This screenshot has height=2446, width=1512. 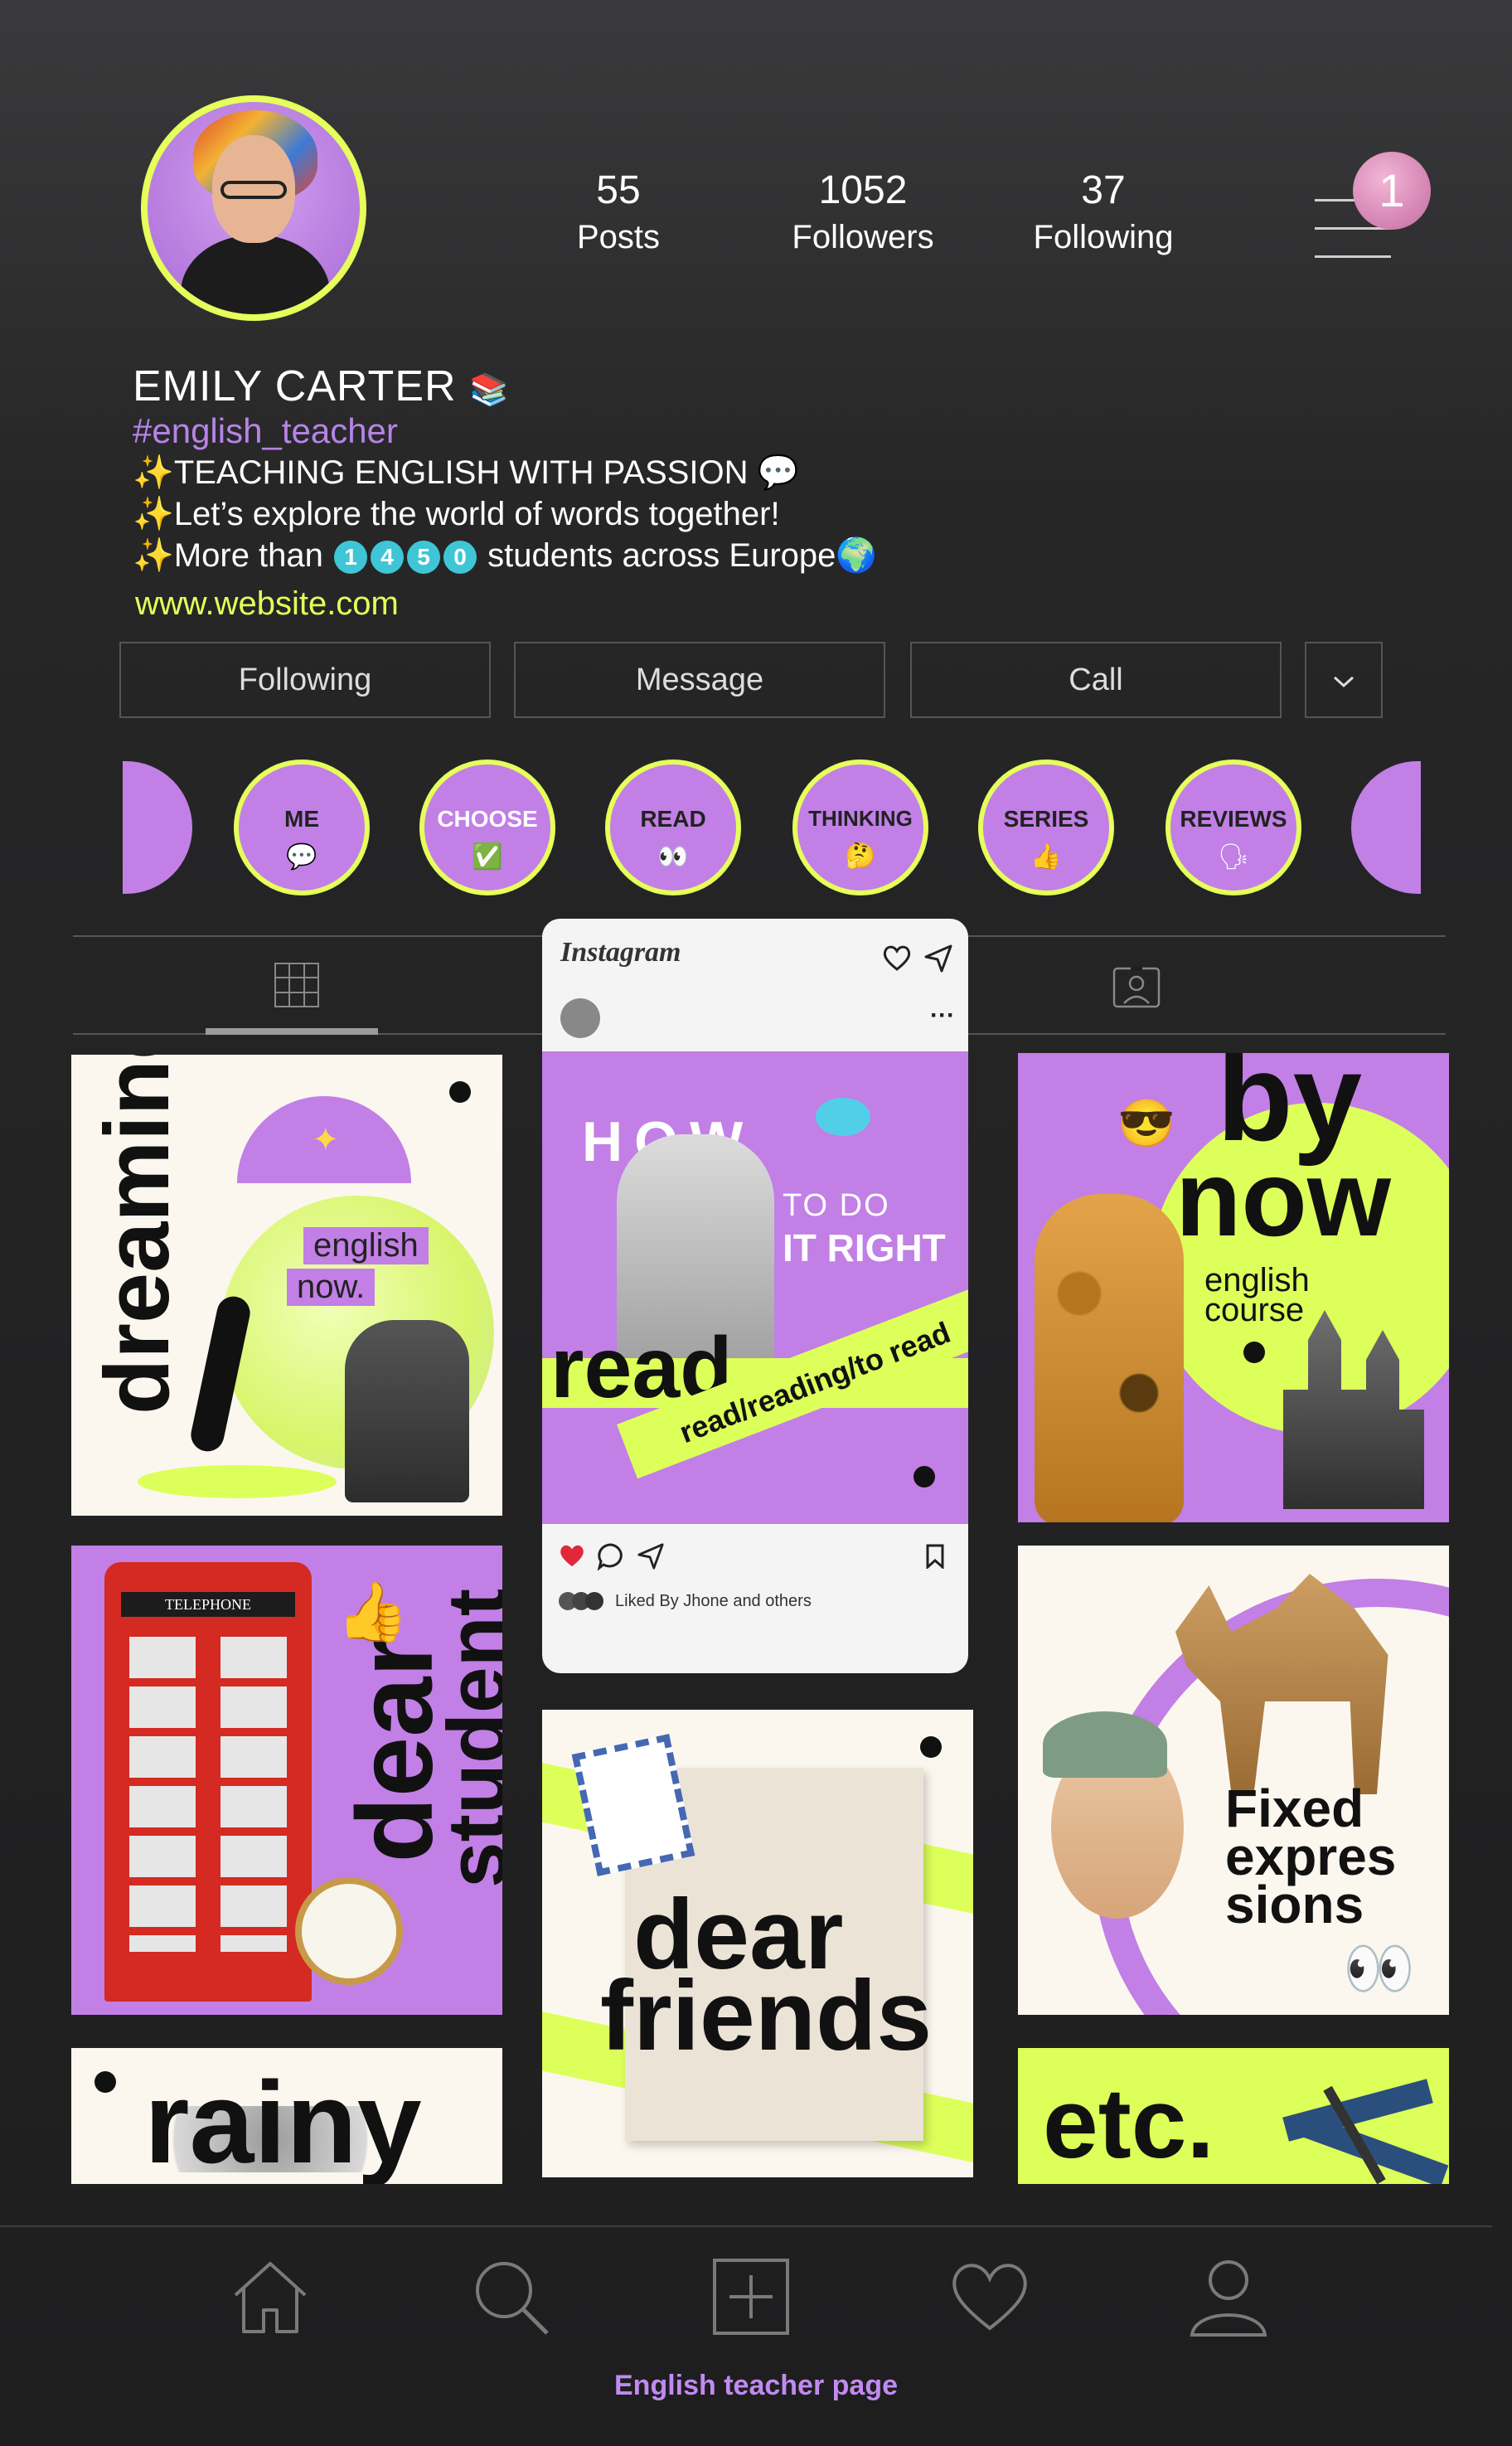 What do you see at coordinates (746, 2226) in the screenshot?
I see `nav-divider` at bounding box center [746, 2226].